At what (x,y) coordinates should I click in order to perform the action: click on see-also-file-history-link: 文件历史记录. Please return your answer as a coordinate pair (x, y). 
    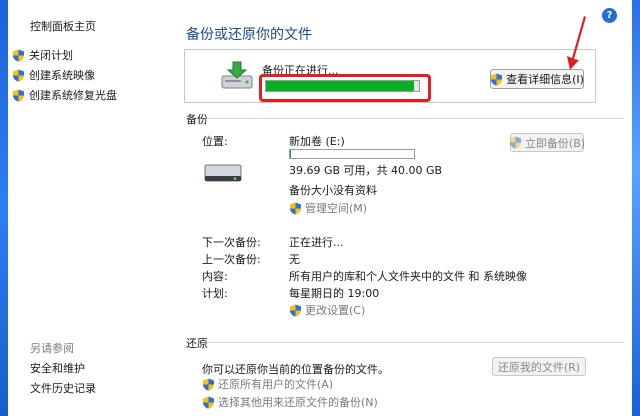
    Looking at the image, I should click on (63, 388).